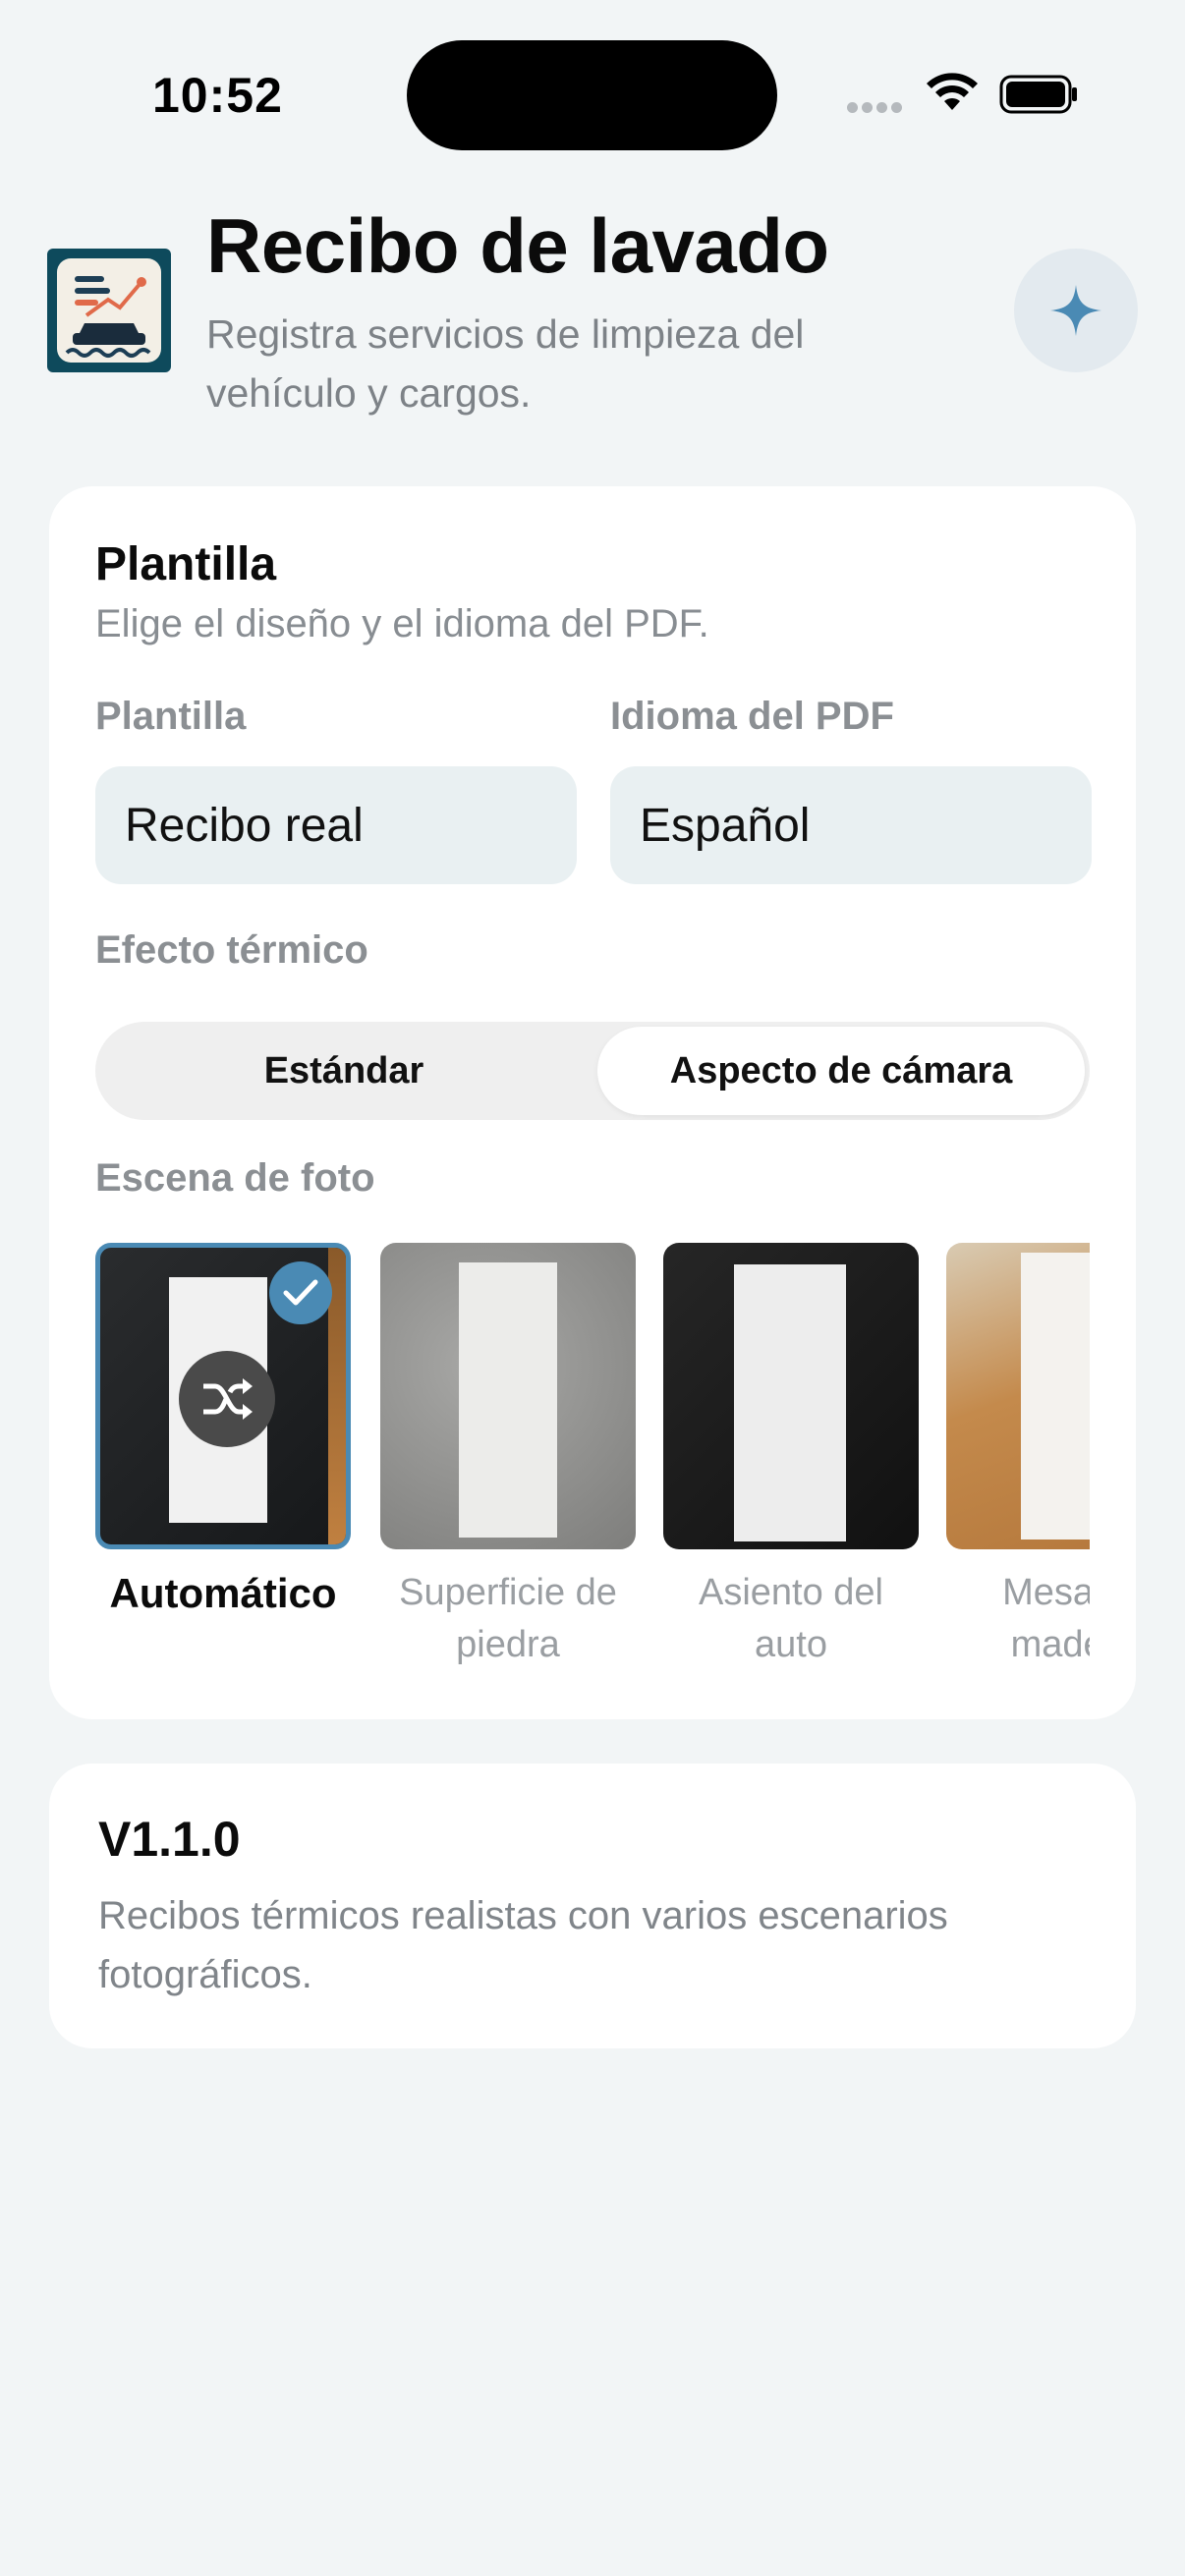  I want to click on pdf-language-select: Español, so click(851, 825).